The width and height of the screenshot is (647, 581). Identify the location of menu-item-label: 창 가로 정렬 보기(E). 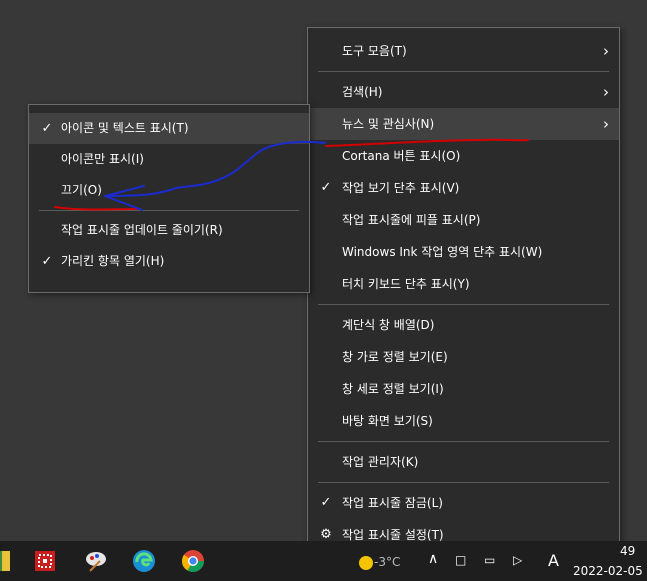
(395, 357).